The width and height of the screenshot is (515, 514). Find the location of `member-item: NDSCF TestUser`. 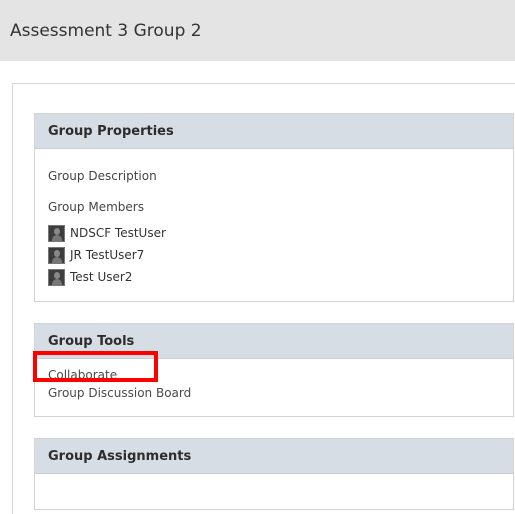

member-item: NDSCF TestUser is located at coordinates (107, 233).